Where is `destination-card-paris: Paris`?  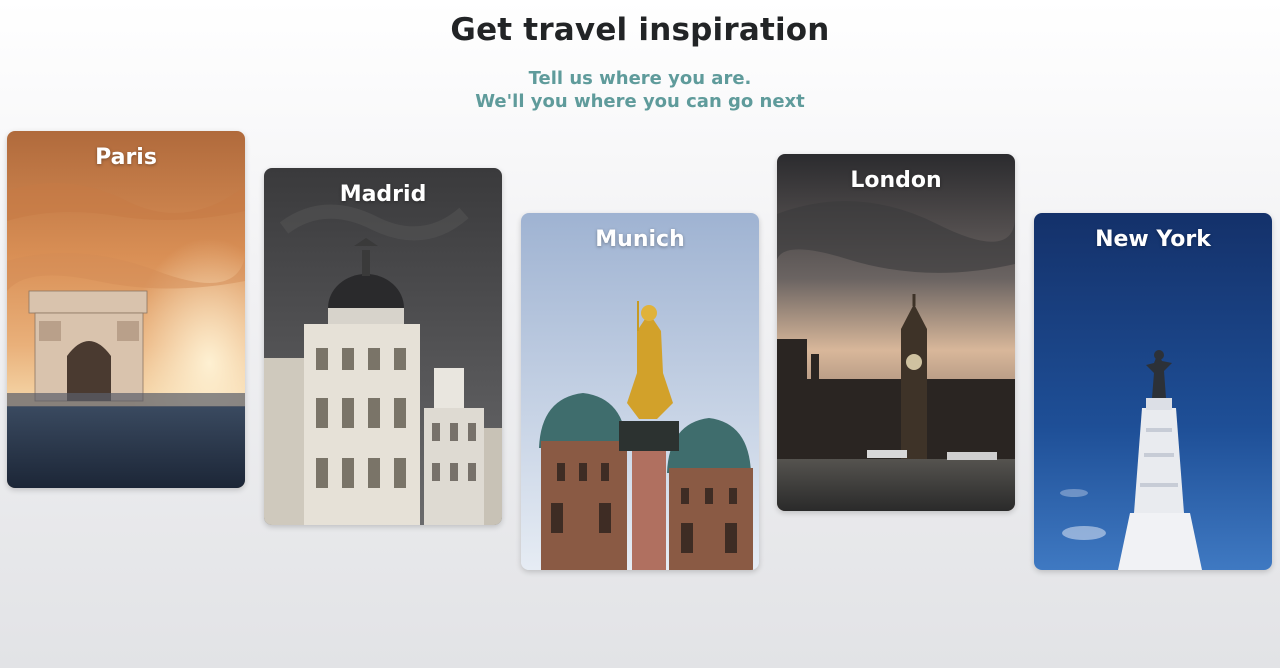
destination-card-paris: Paris is located at coordinates (126, 309).